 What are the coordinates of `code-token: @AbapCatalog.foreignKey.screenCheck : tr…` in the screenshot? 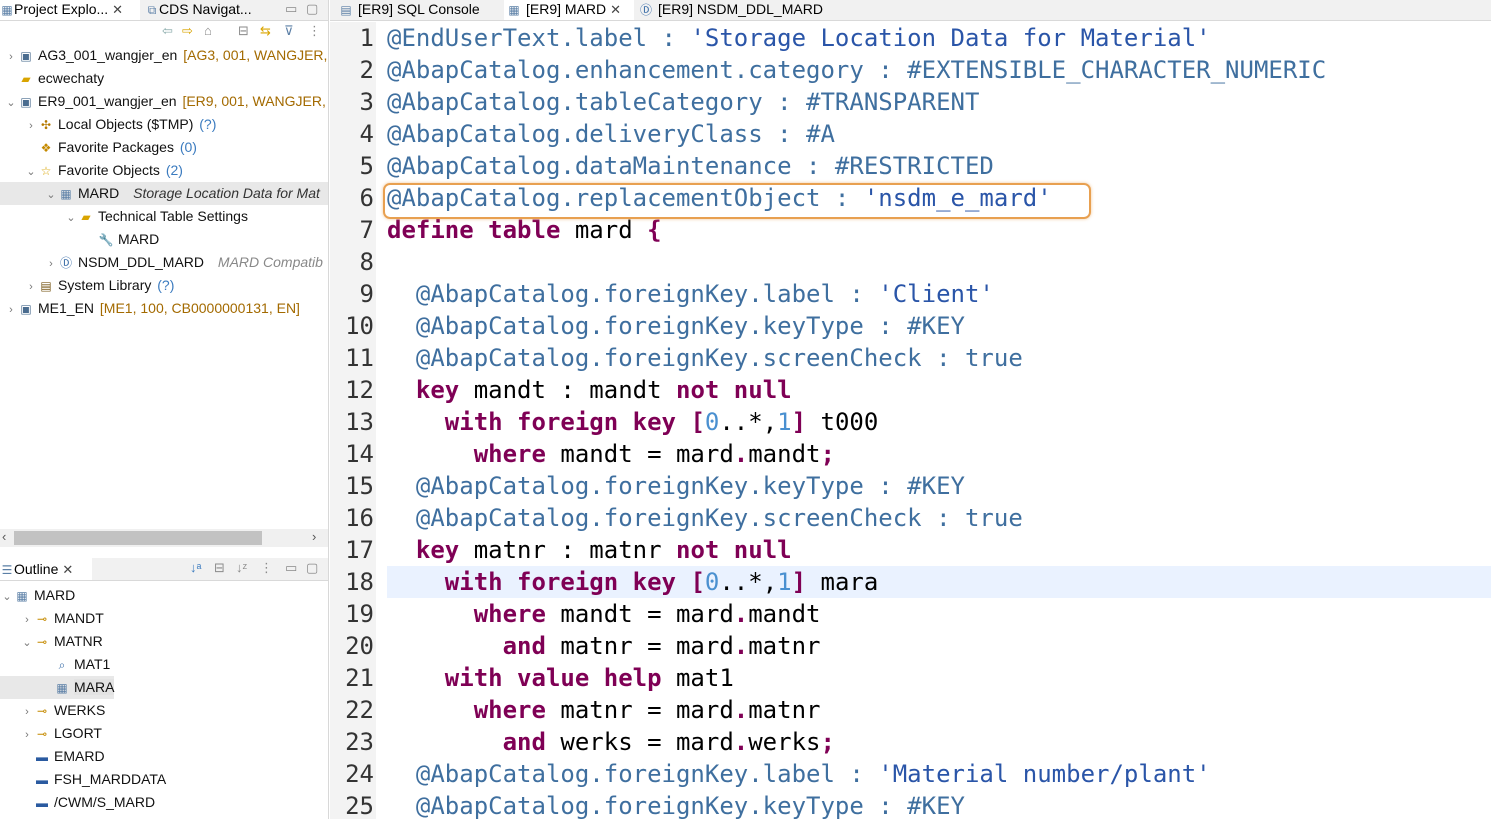 It's located at (705, 518).